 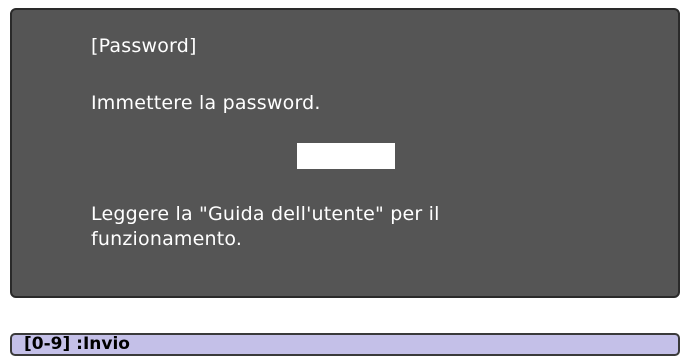 I want to click on key-hint-bar: [0-9] :Invio, so click(x=345, y=344).